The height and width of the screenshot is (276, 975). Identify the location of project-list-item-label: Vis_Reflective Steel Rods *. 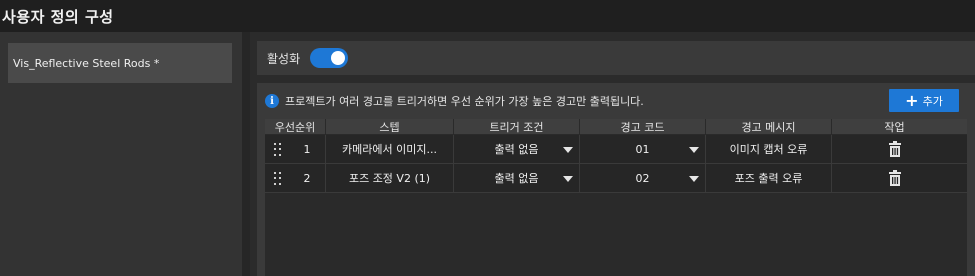
(86, 63).